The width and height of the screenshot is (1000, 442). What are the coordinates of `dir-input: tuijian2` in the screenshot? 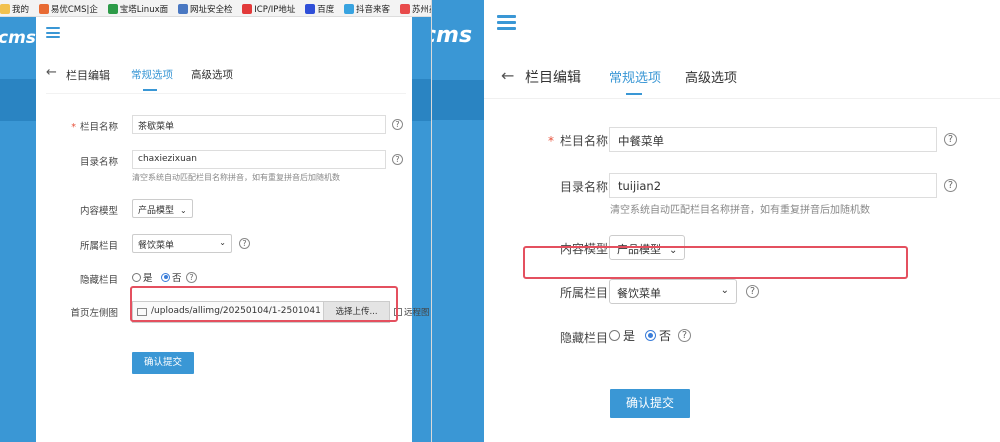 It's located at (773, 185).